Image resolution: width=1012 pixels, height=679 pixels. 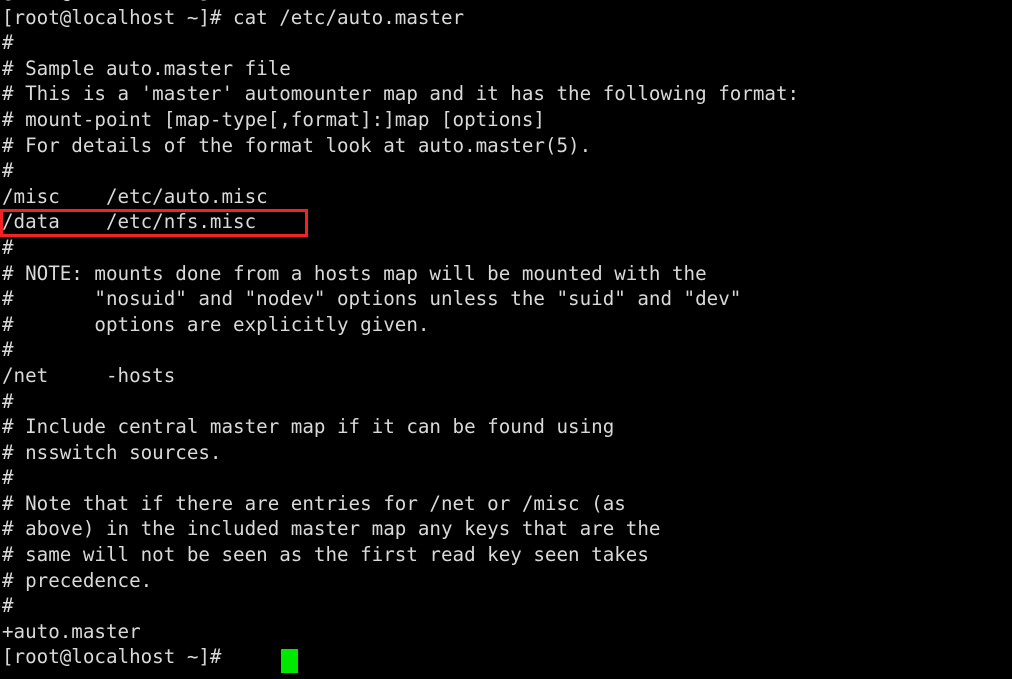 What do you see at coordinates (71, 631) in the screenshot?
I see `terminal-line-include: +auto.master` at bounding box center [71, 631].